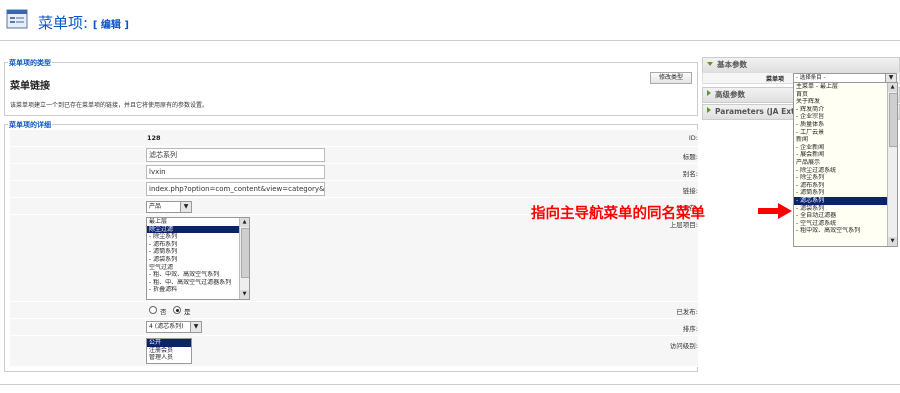 This screenshot has height=393, width=900. I want to click on menu-select-value: 产品, so click(155, 206).